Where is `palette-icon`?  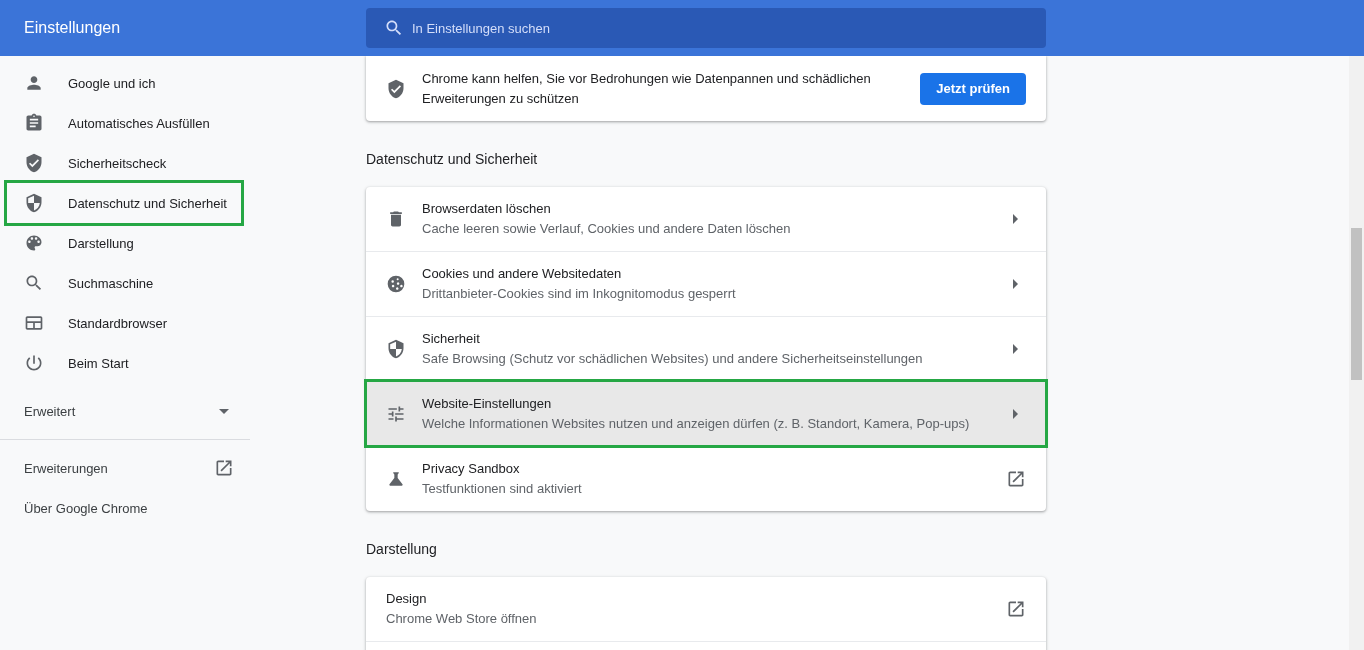
palette-icon is located at coordinates (34, 243).